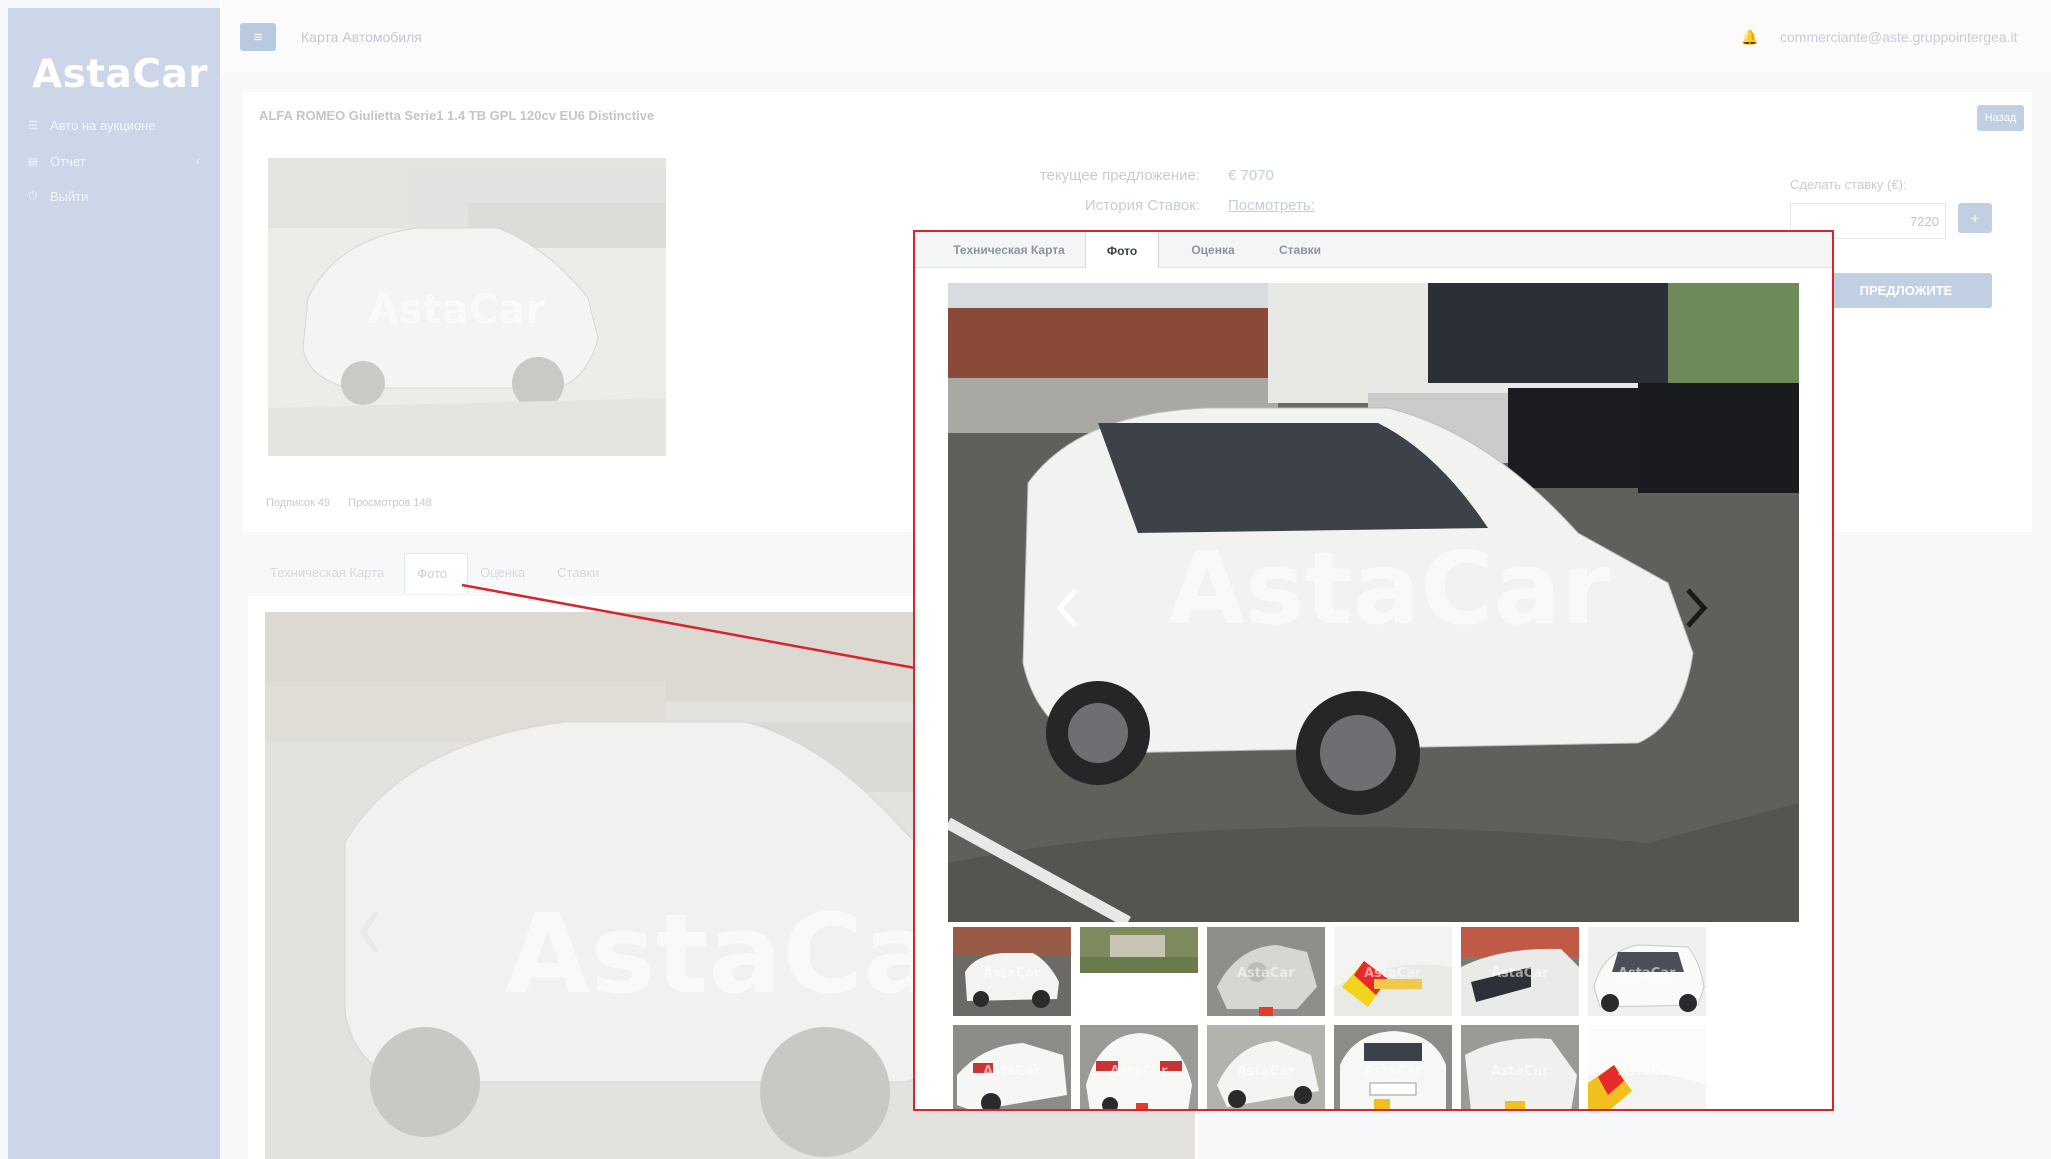 The width and height of the screenshot is (2051, 1159). I want to click on gallery-watermark: AstaCar, so click(1389, 588).